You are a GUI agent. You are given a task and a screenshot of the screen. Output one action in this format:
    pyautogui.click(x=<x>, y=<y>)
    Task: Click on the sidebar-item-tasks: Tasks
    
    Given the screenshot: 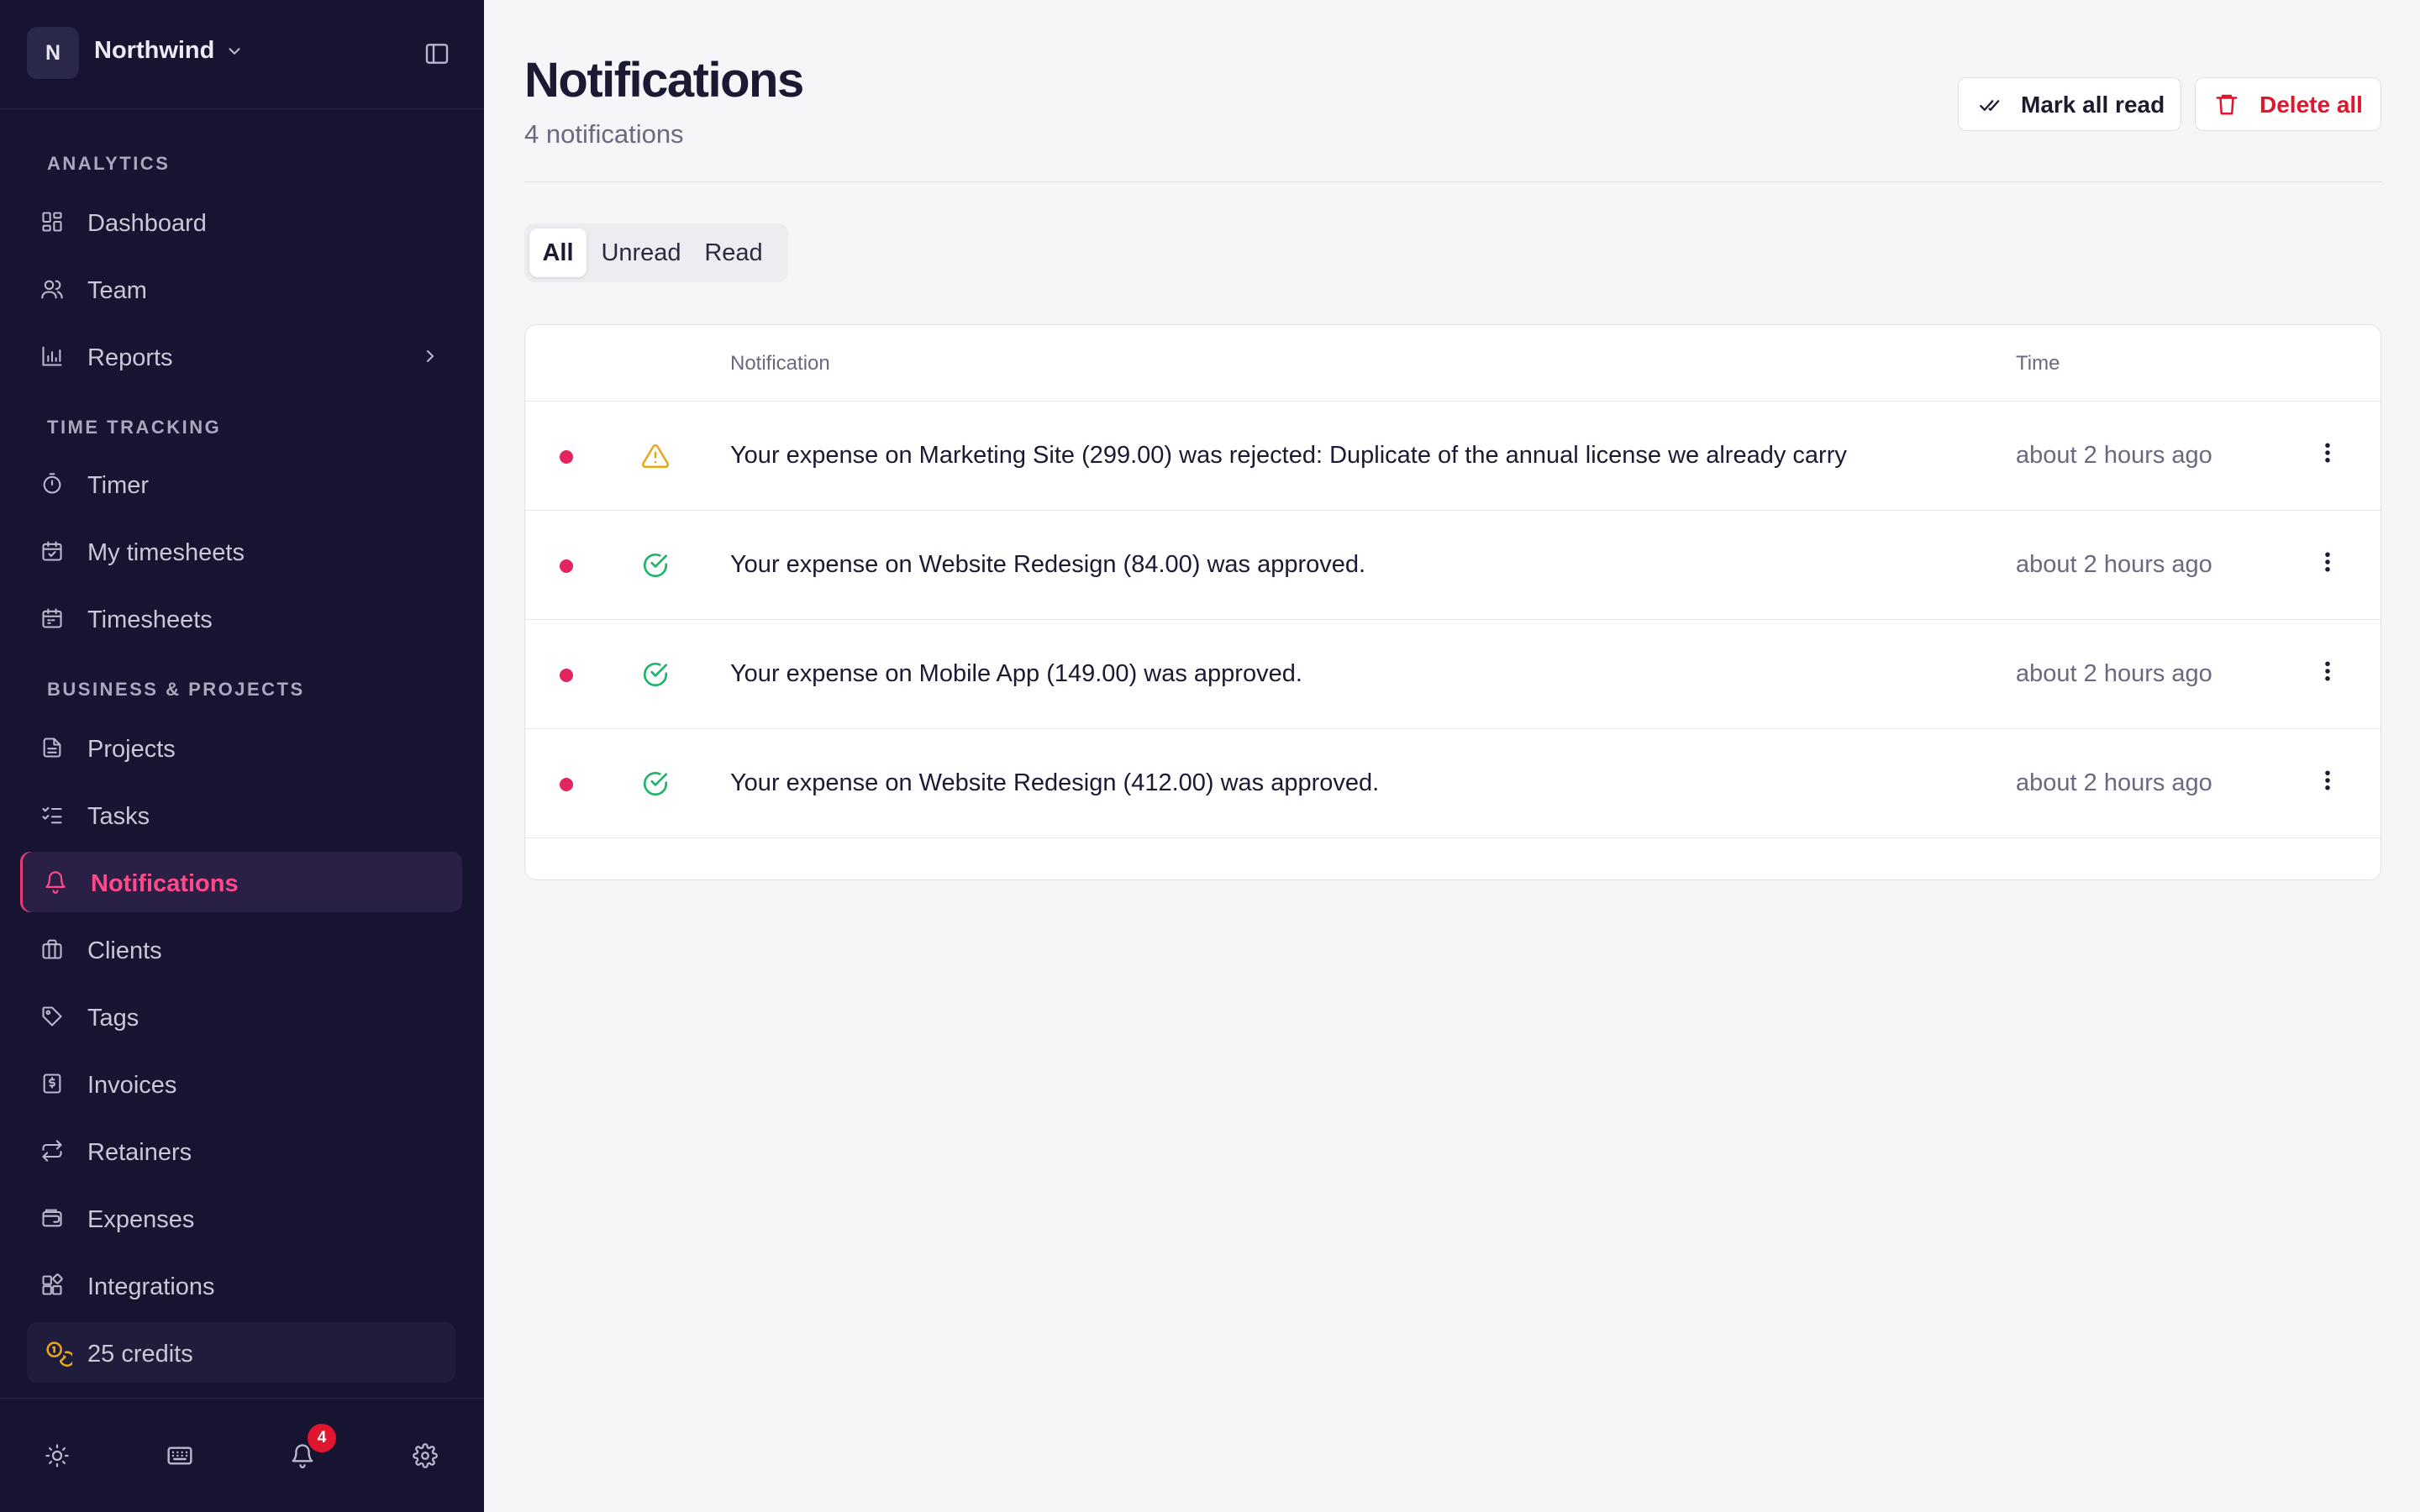 What is the action you would take?
    pyautogui.click(x=241, y=815)
    